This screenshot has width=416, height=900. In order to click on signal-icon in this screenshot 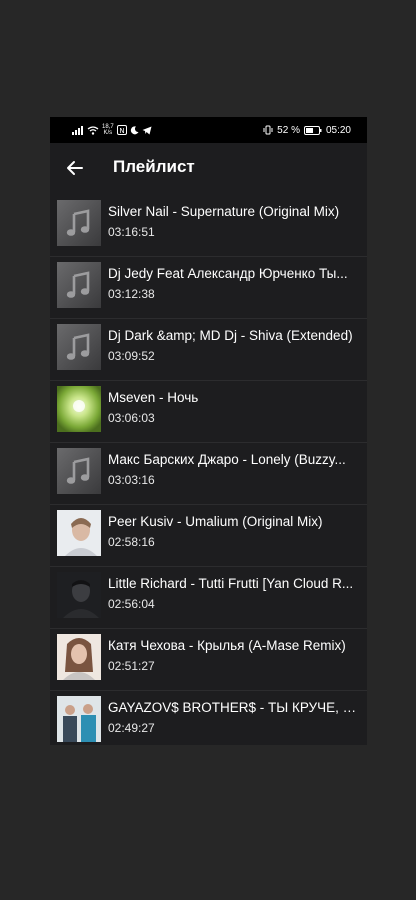, I will do `click(78, 130)`.